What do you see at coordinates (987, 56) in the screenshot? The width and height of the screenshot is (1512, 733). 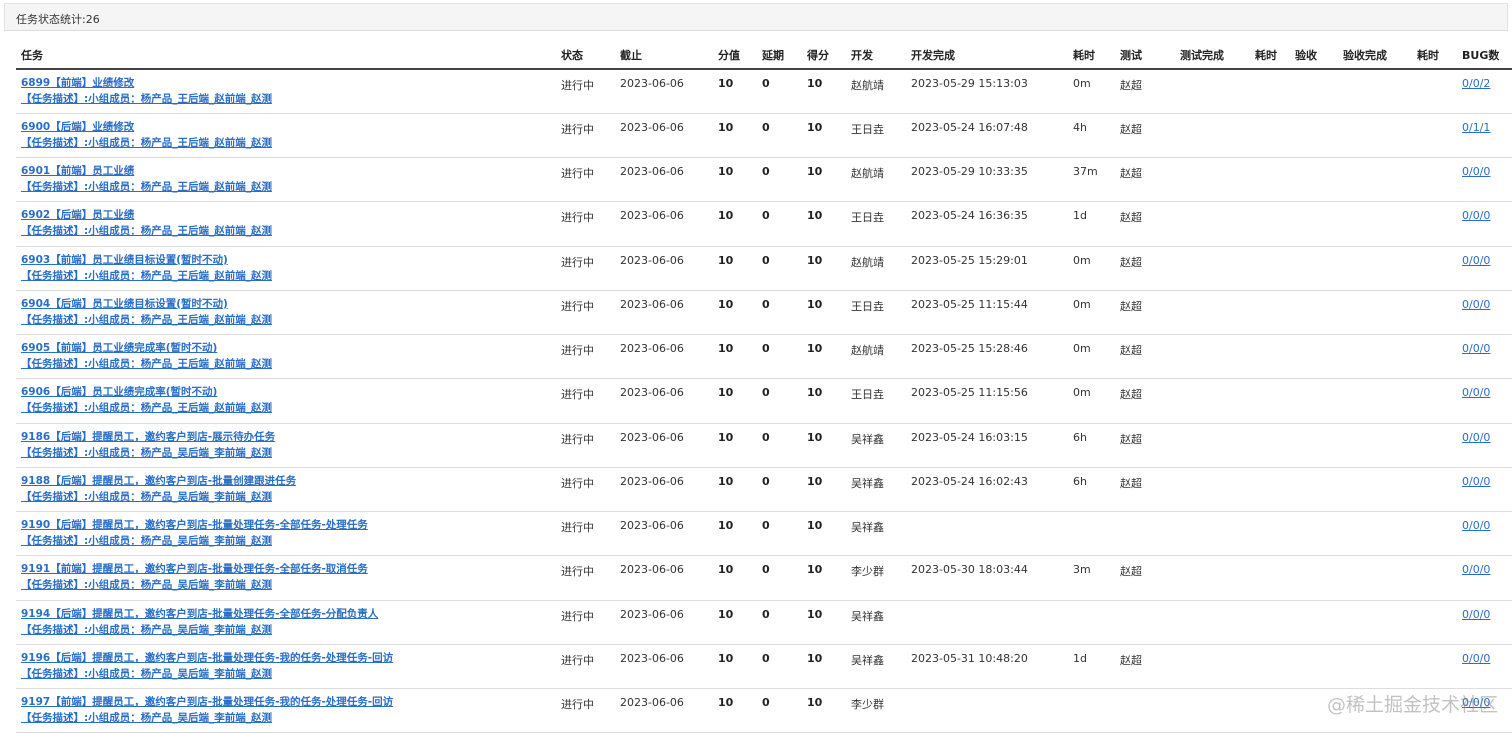 I see `col-dev-done-header: 开发完成` at bounding box center [987, 56].